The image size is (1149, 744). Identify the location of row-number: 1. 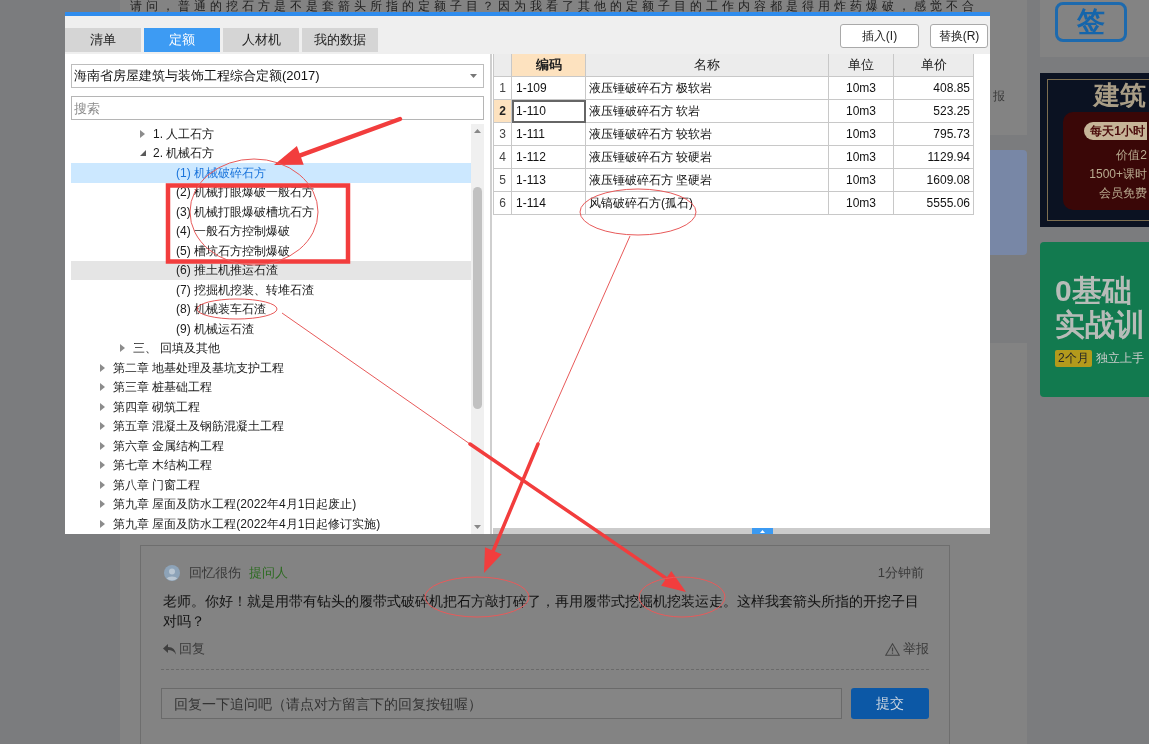
(503, 88).